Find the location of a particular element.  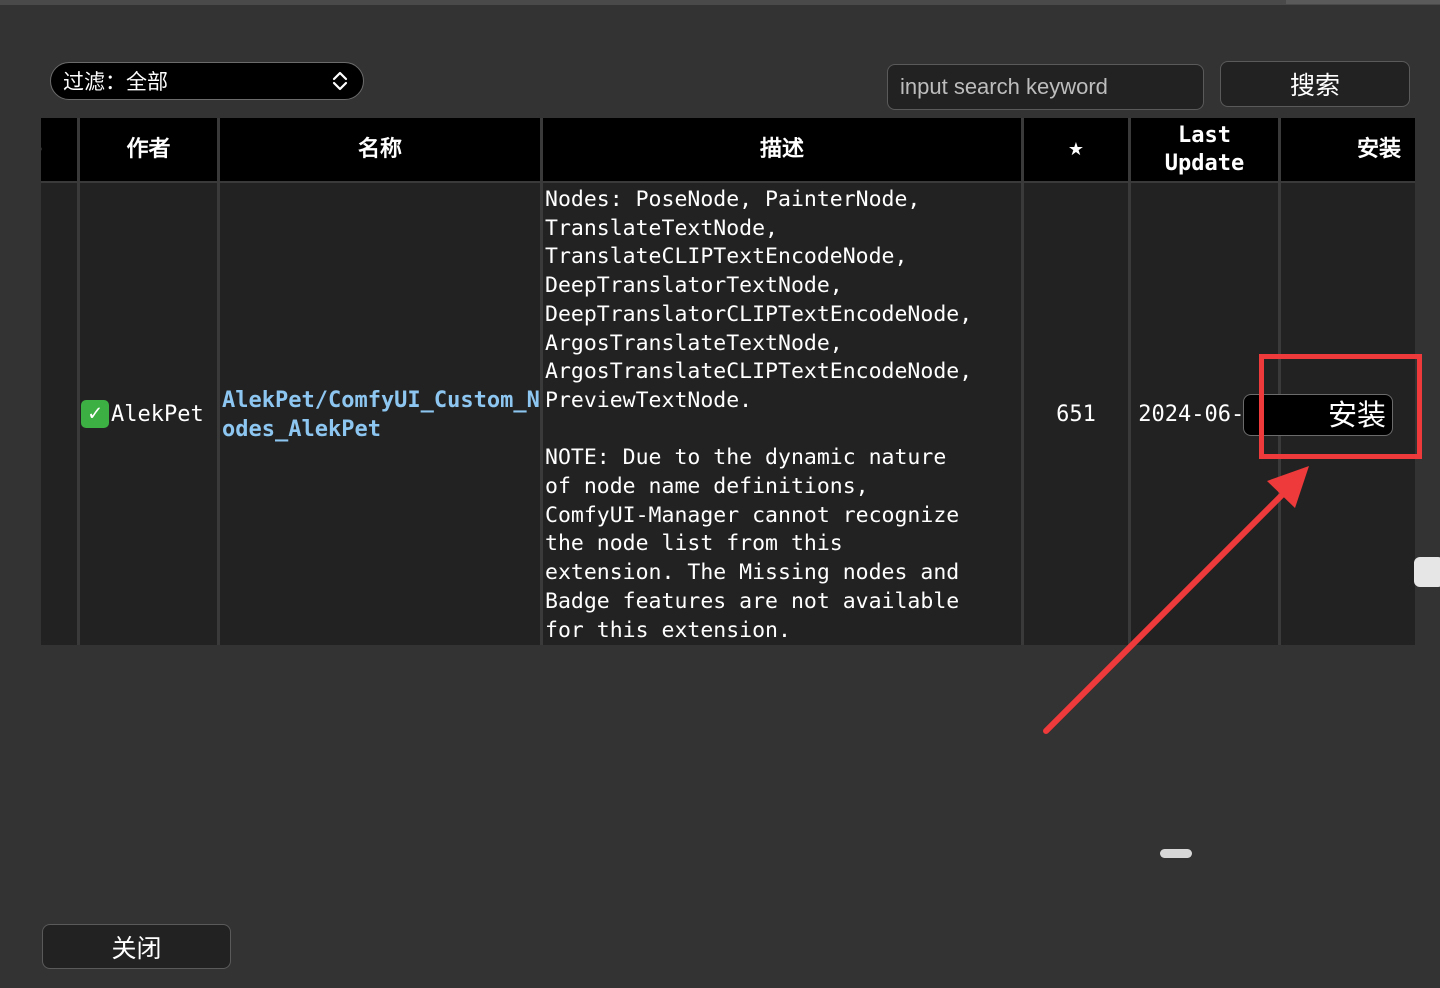

column-header-last-update: Last Update is located at coordinates (1204, 149).